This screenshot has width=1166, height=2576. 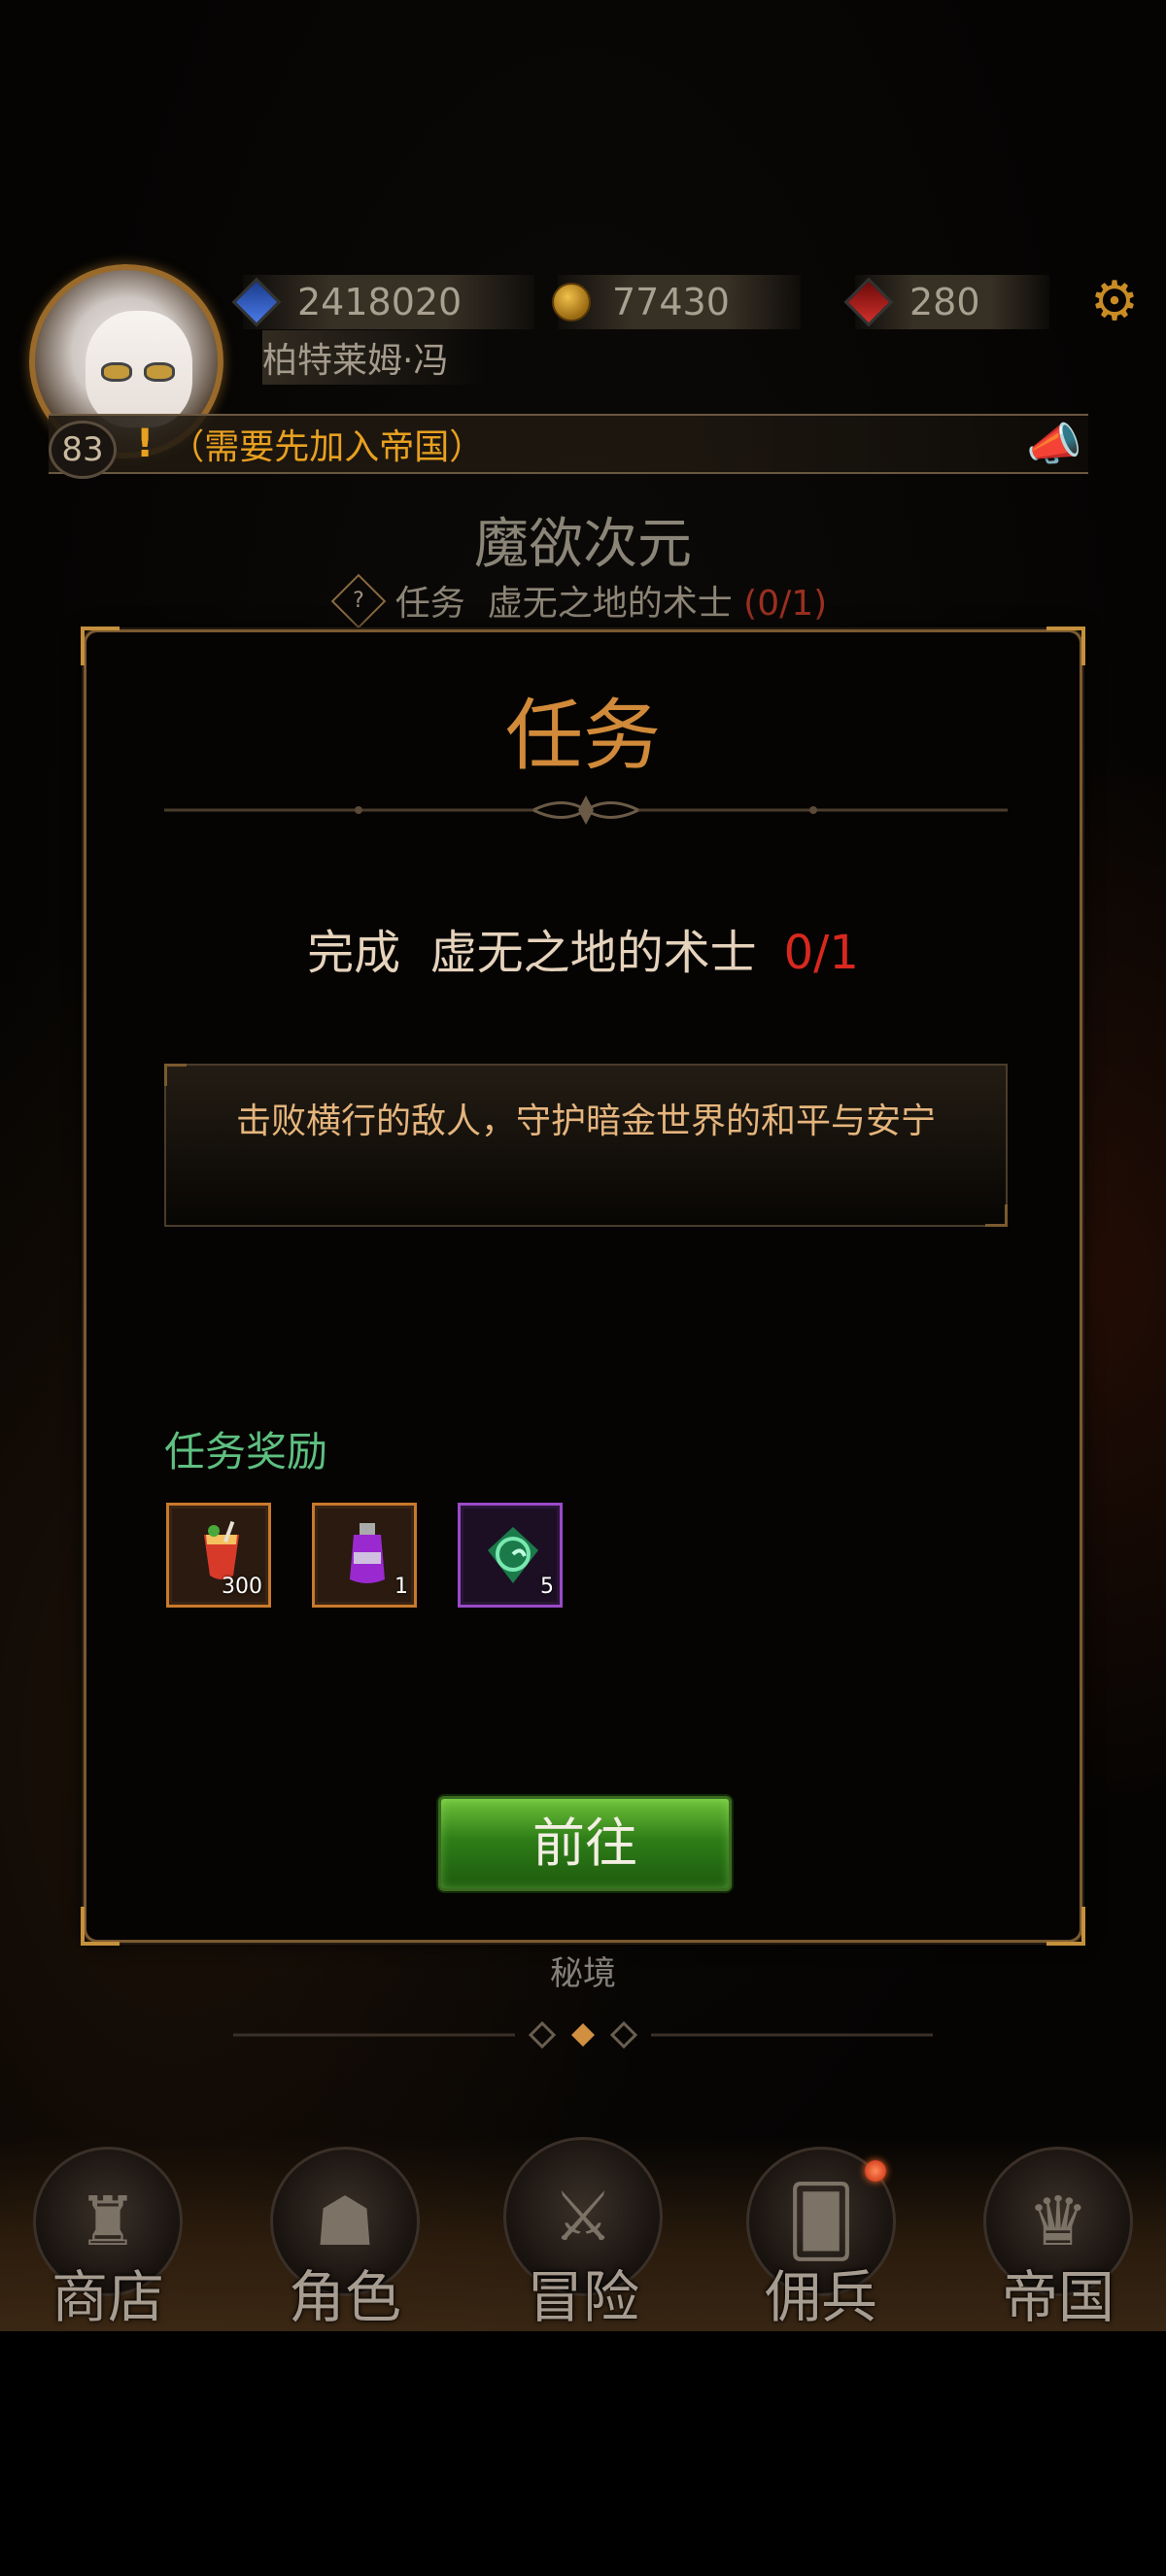 What do you see at coordinates (583, 1970) in the screenshot?
I see `secret-realm-label: 秘境` at bounding box center [583, 1970].